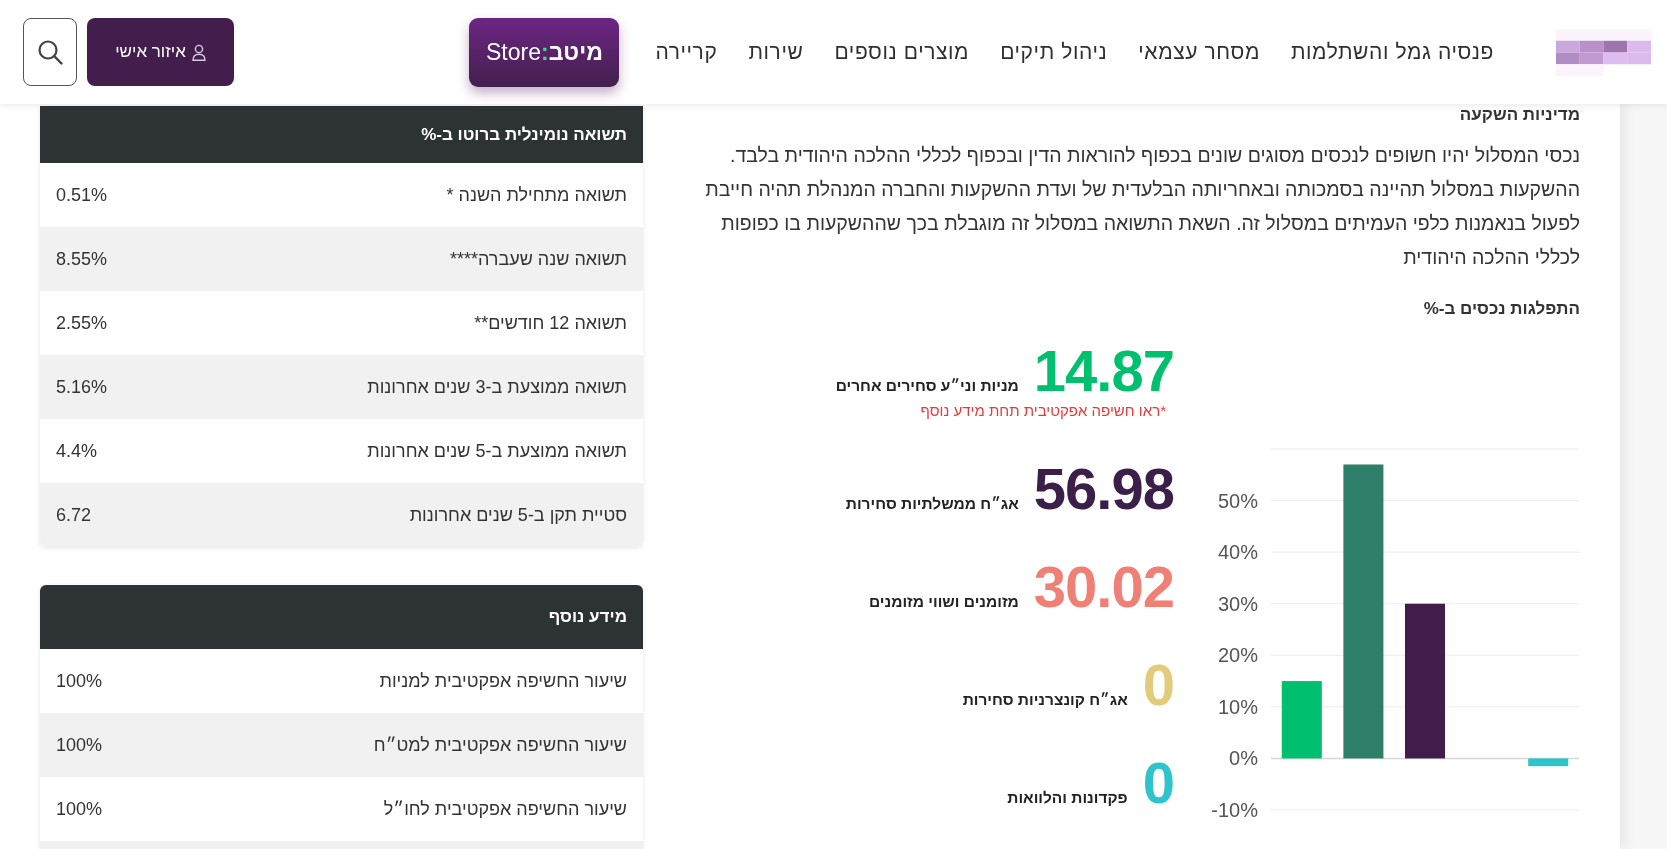 This screenshot has width=1667, height=849. I want to click on row-label: תשואה 12 חודשים**, so click(550, 323).